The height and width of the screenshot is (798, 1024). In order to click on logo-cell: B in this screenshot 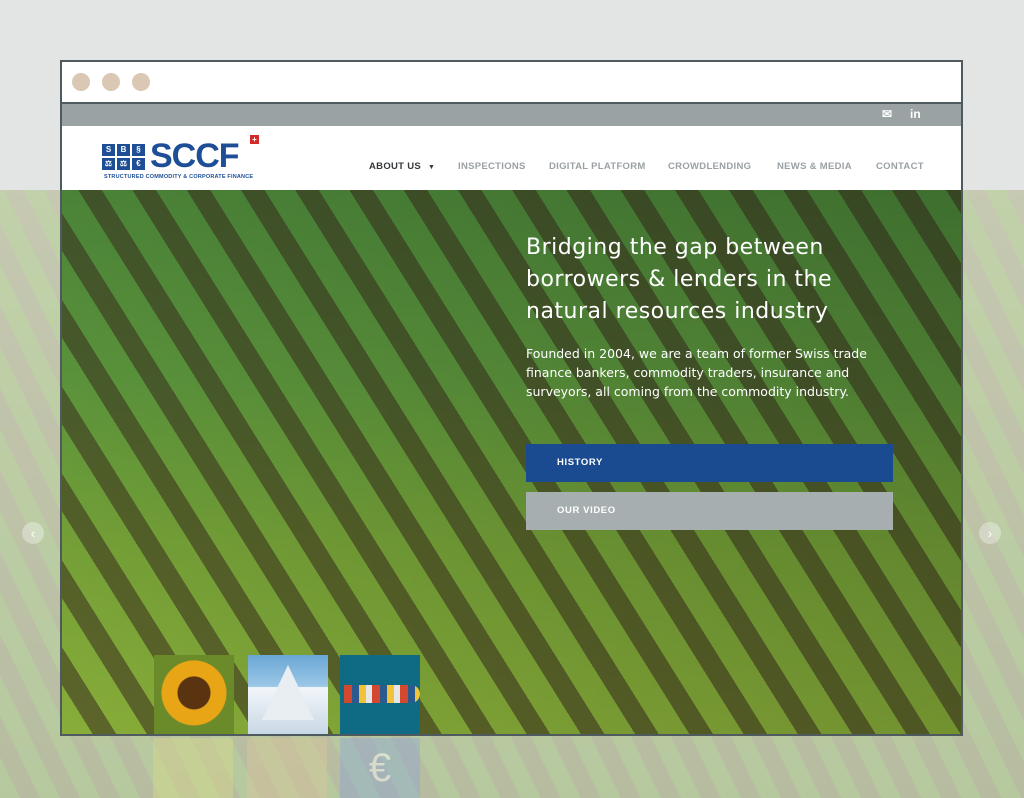, I will do `click(123, 150)`.